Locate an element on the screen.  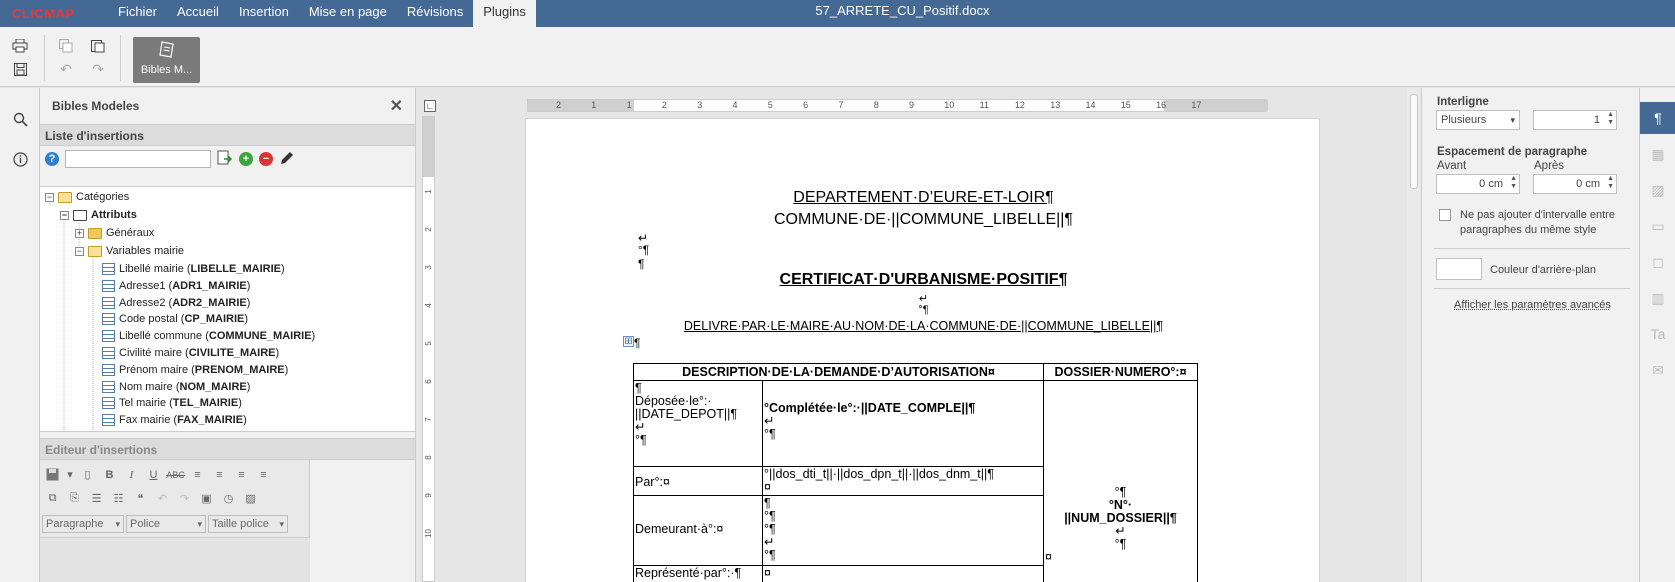
no-interval-checkbox is located at coordinates (1445, 215).